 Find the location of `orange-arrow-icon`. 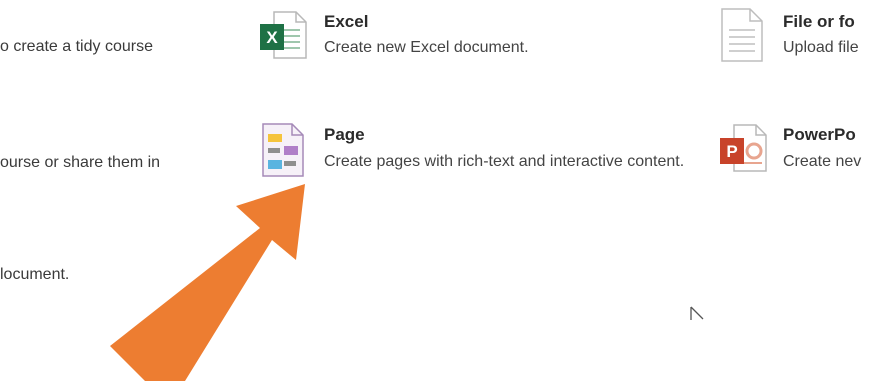

orange-arrow-icon is located at coordinates (207, 282).